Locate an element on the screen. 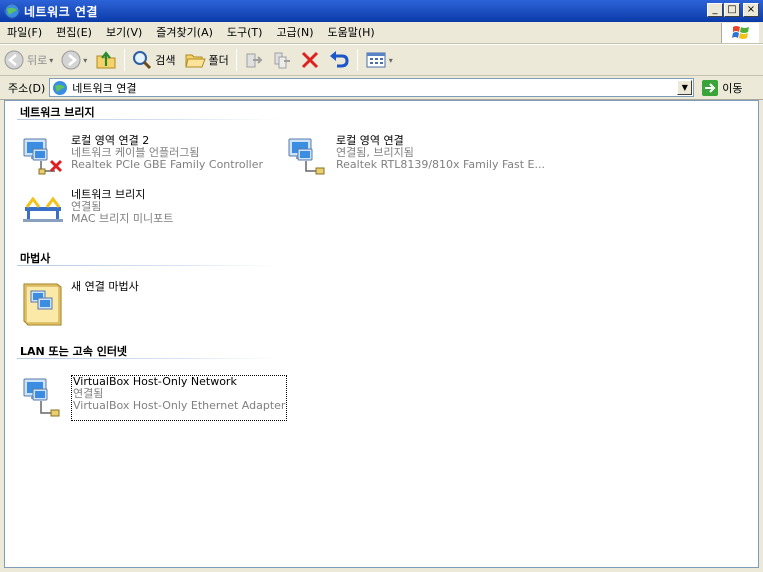 The image size is (763, 572). menu-file: 파일(F) is located at coordinates (24, 33).